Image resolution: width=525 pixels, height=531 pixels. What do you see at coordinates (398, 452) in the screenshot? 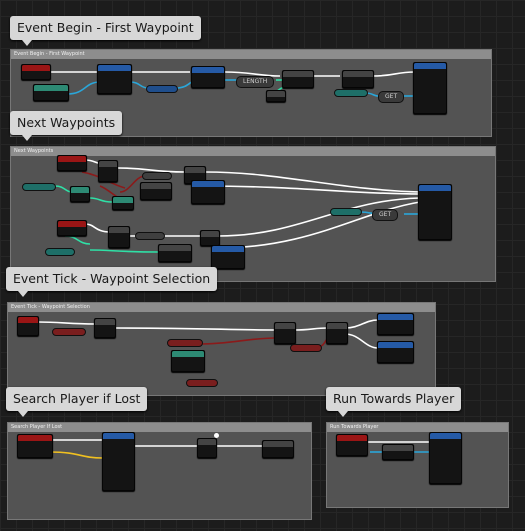
I see `get-player-node` at bounding box center [398, 452].